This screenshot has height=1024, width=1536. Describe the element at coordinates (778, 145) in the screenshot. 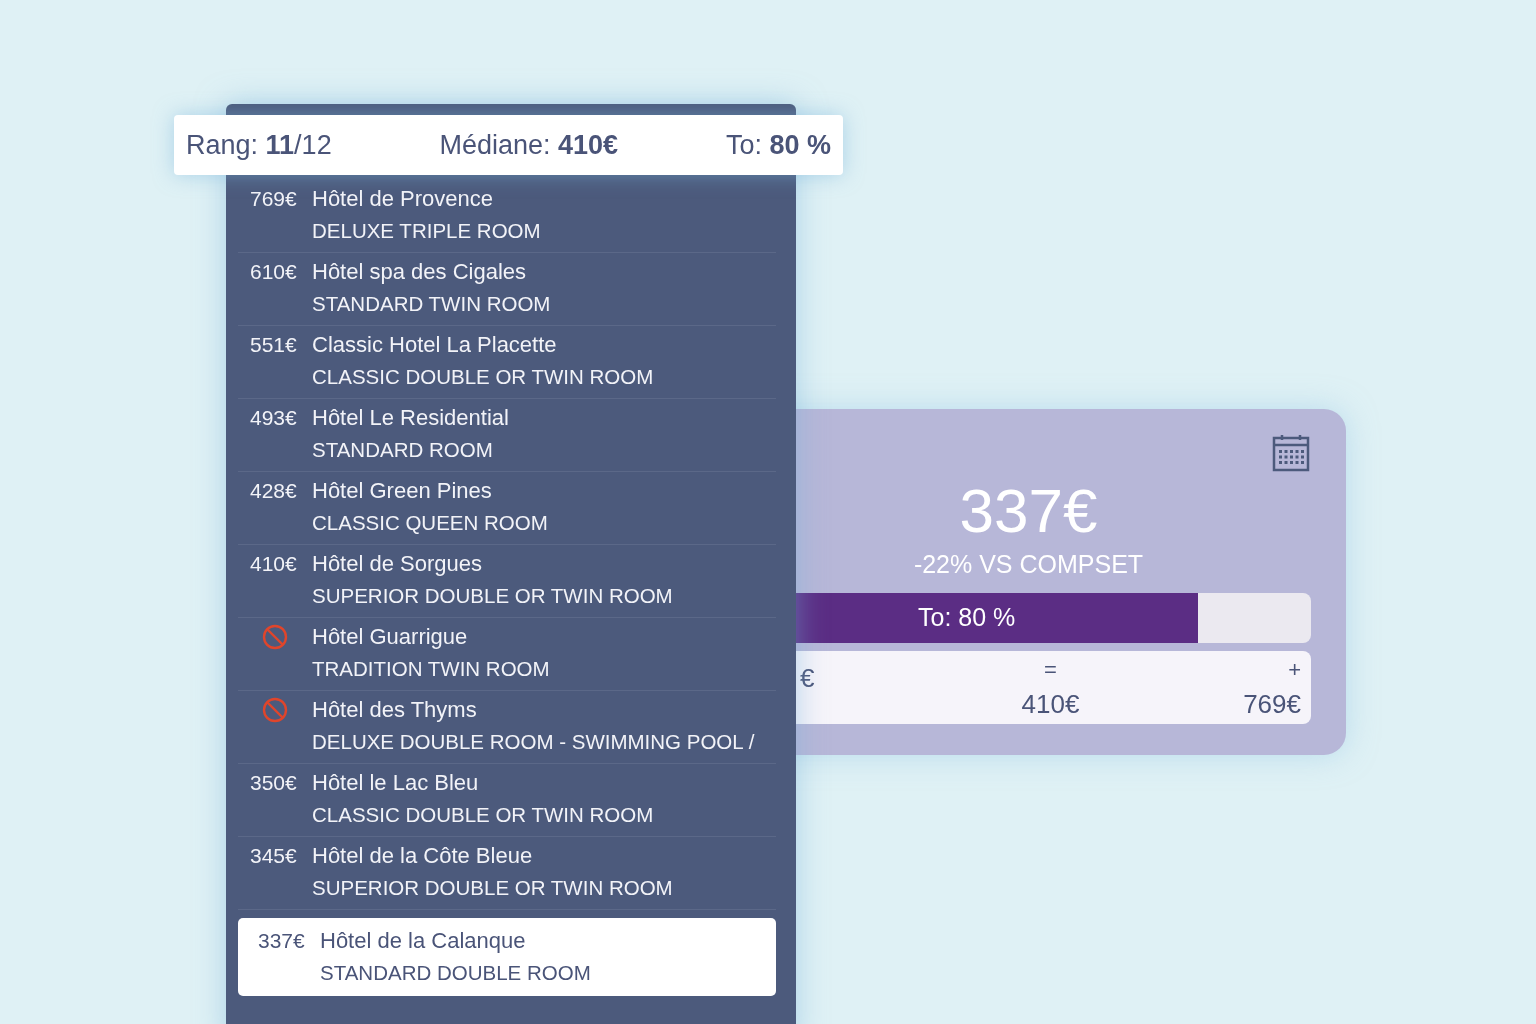

I see `occupancy-text: To: 80 %` at that location.